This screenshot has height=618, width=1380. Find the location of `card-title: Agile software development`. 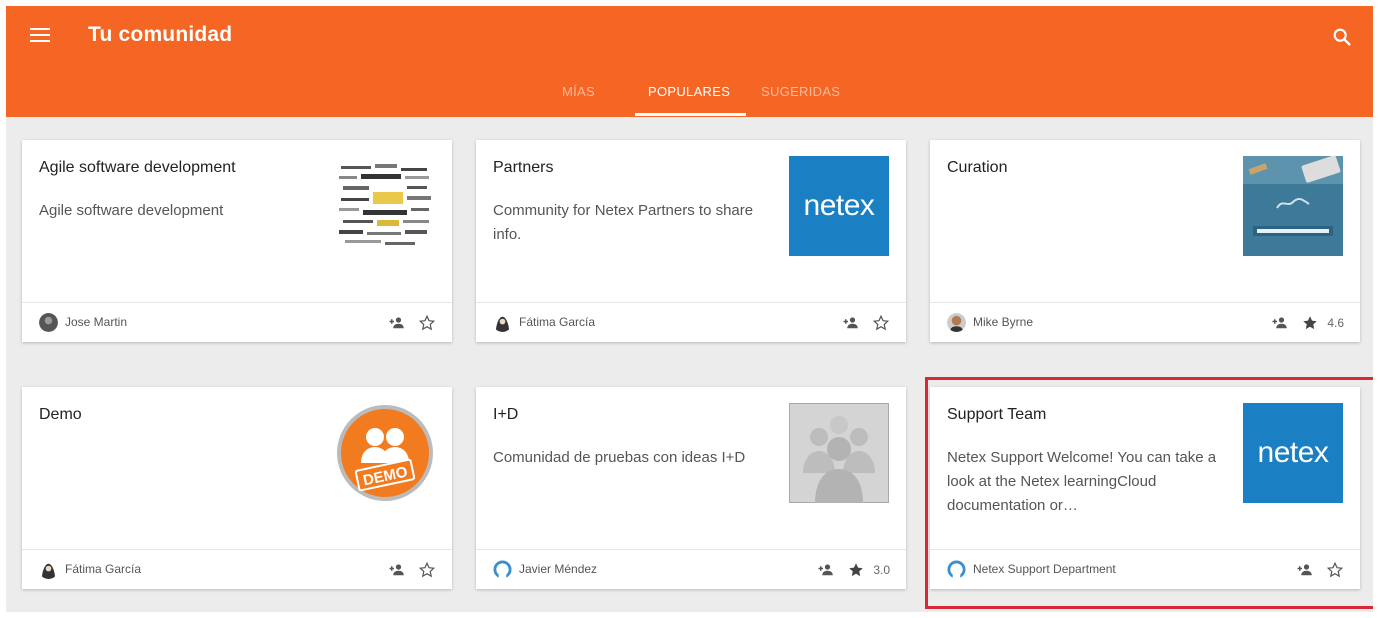

card-title: Agile software development is located at coordinates (137, 167).